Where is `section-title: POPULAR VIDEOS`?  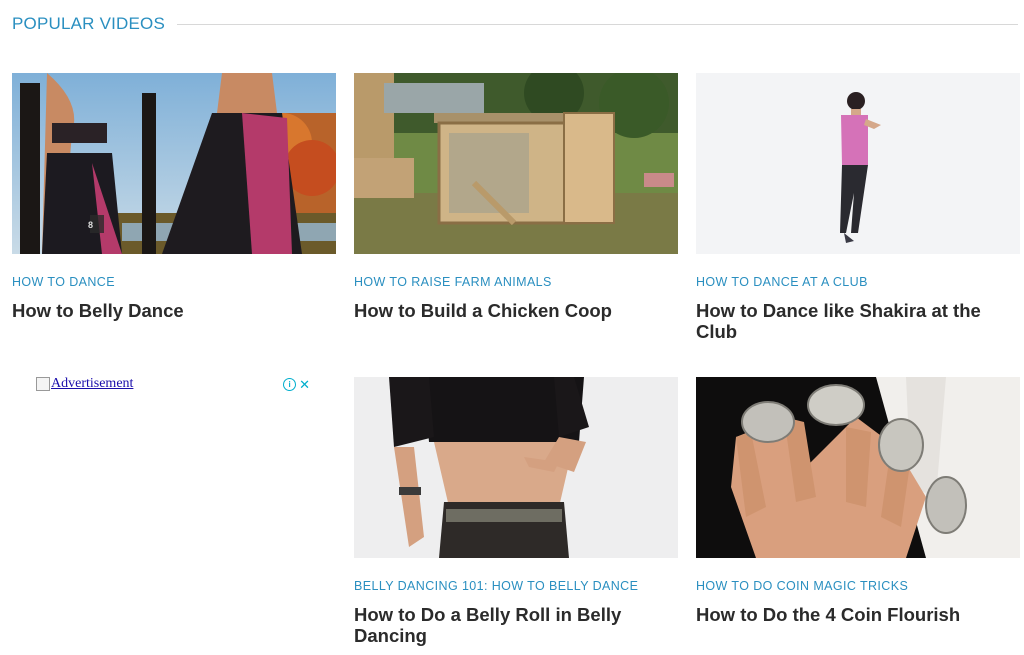 section-title: POPULAR VIDEOS is located at coordinates (89, 23).